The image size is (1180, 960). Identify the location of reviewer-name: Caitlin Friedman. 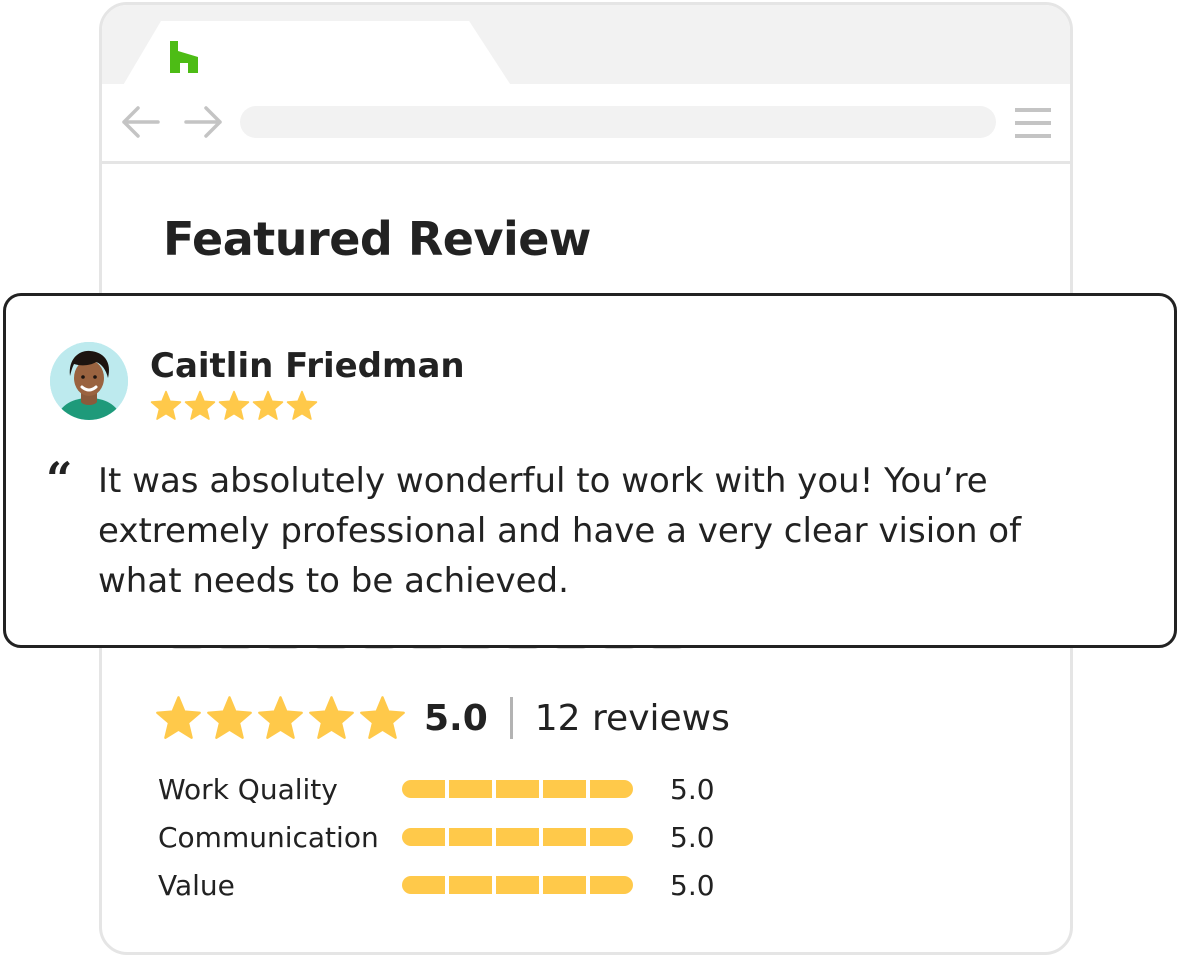
(307, 366).